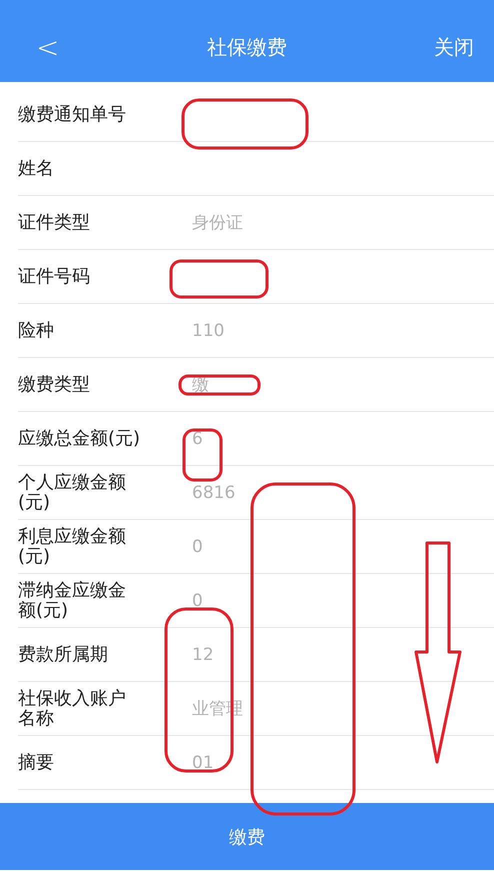  I want to click on field-value: 身份证, so click(217, 223).